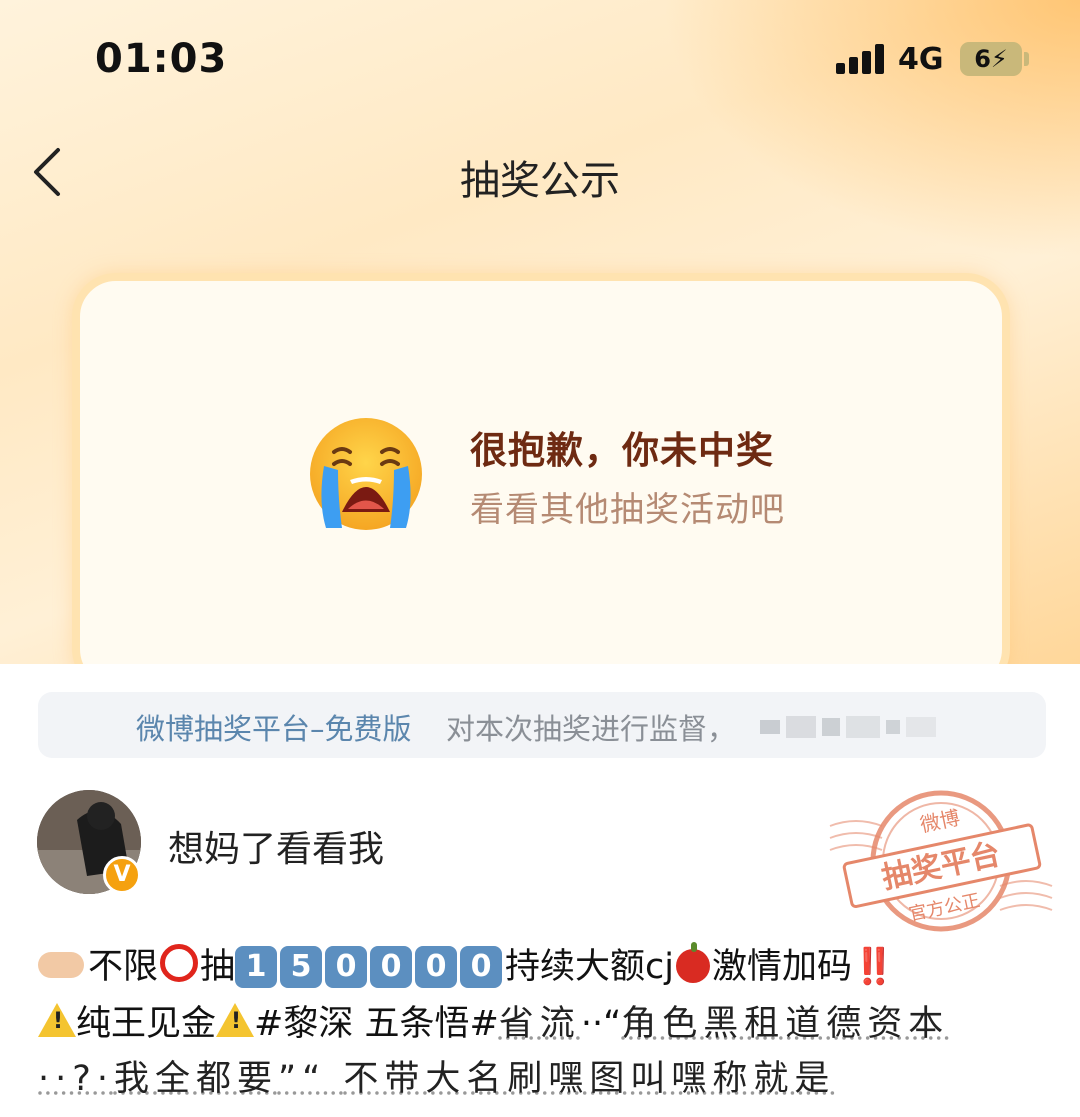  What do you see at coordinates (161, 59) in the screenshot?
I see `status-time: 01:03` at bounding box center [161, 59].